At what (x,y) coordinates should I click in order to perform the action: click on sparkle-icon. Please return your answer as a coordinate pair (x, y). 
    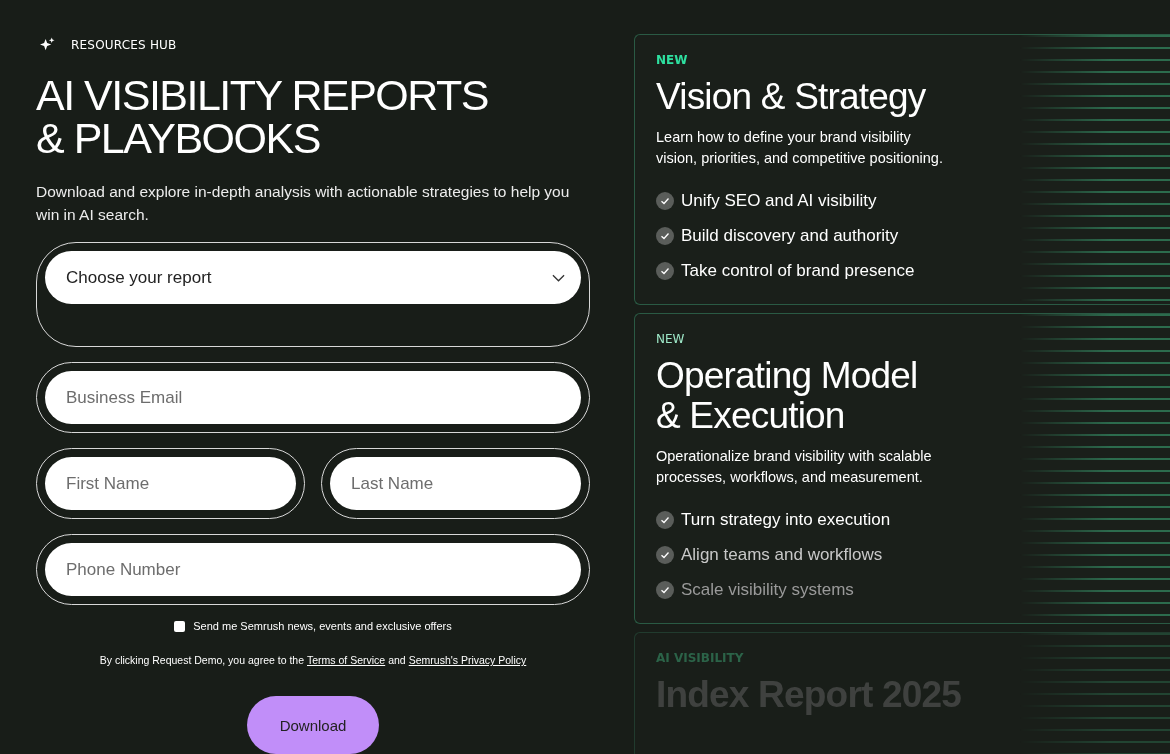
    Looking at the image, I should click on (47, 44).